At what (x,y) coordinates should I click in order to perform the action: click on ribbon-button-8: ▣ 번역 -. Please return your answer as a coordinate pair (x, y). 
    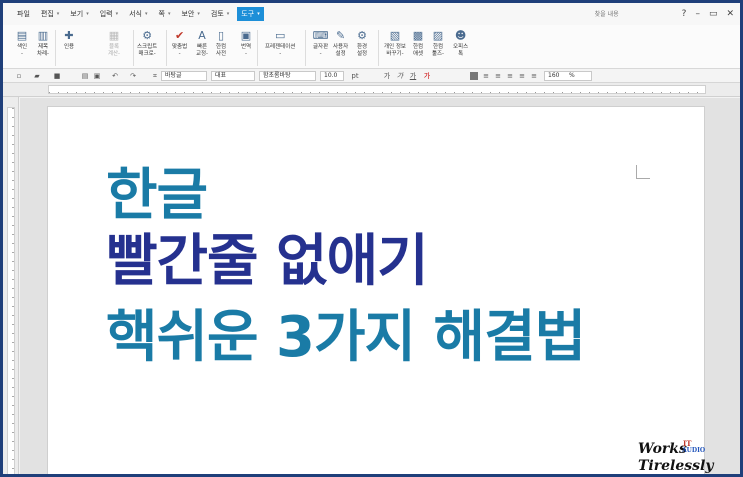
    Looking at the image, I should click on (246, 43).